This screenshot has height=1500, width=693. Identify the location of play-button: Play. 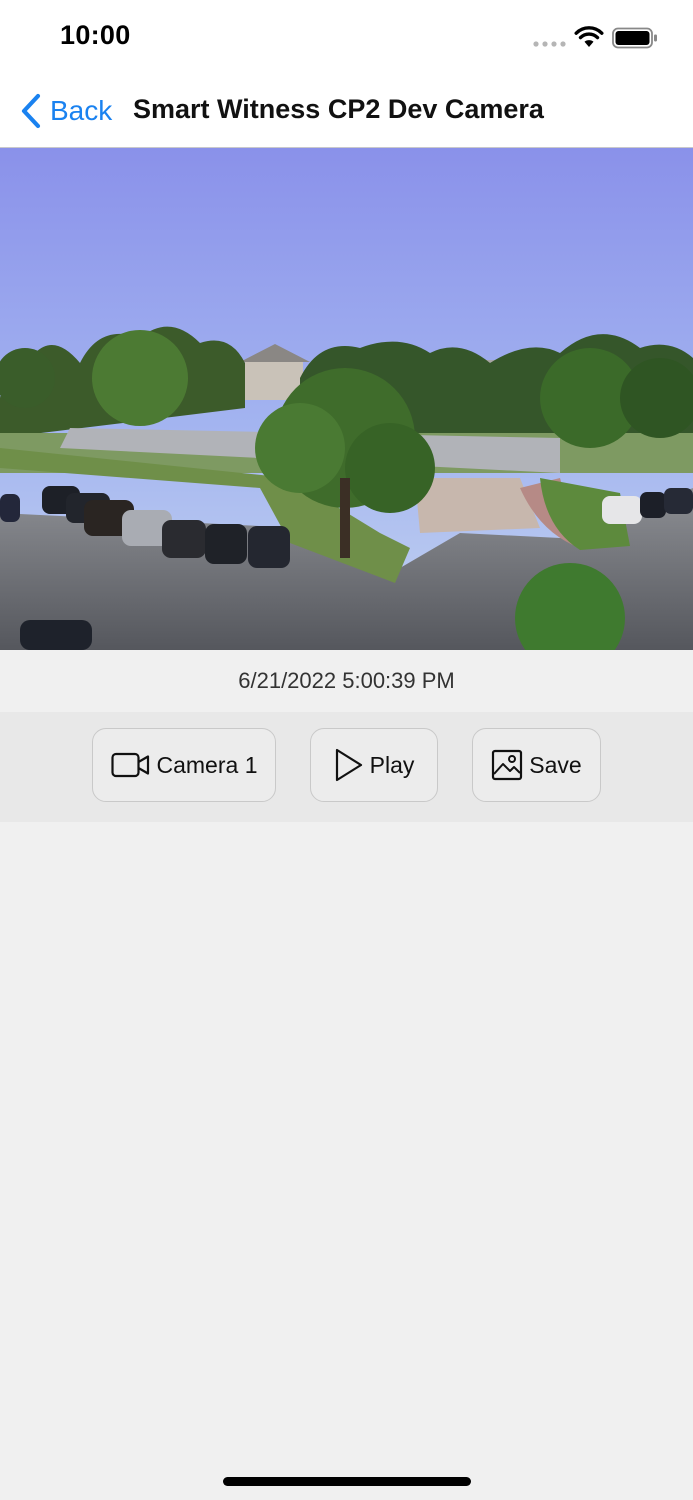
(374, 765).